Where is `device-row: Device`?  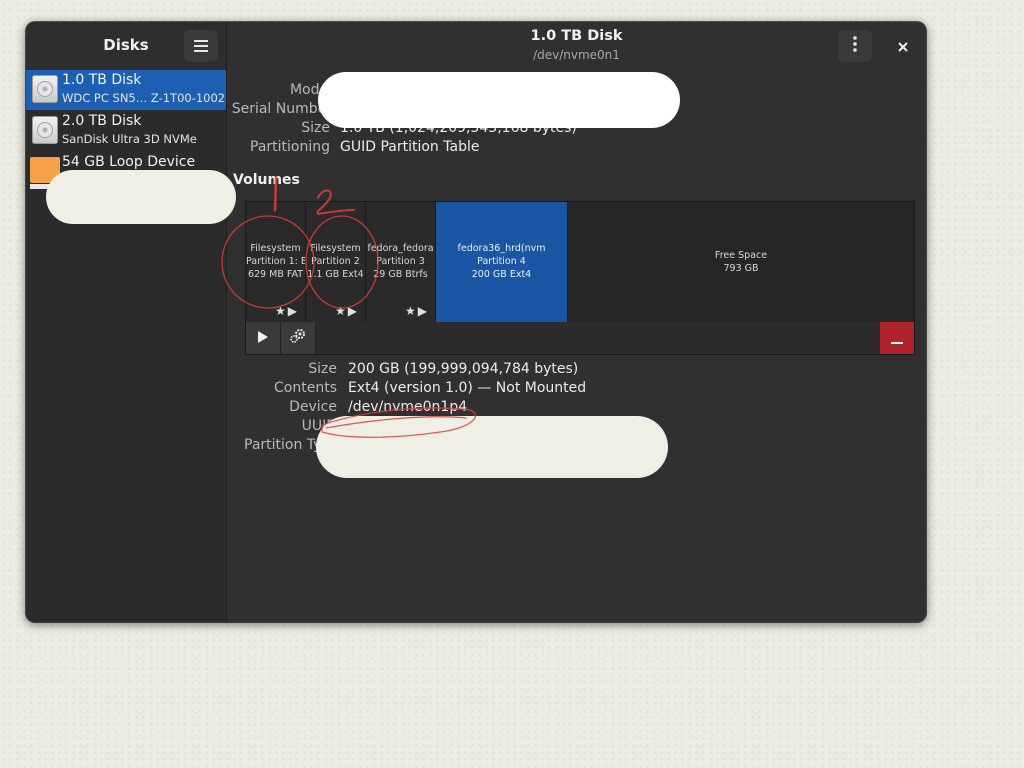 device-row: Device is located at coordinates (282, 408).